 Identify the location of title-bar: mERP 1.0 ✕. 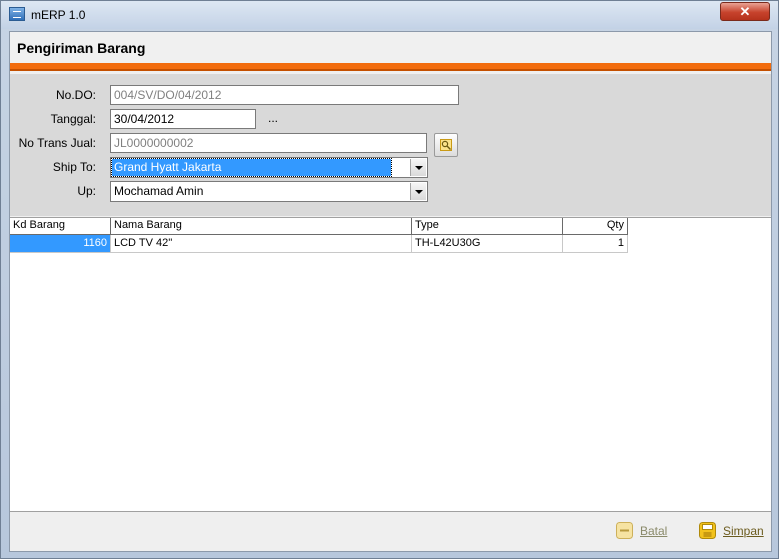
(389, 15).